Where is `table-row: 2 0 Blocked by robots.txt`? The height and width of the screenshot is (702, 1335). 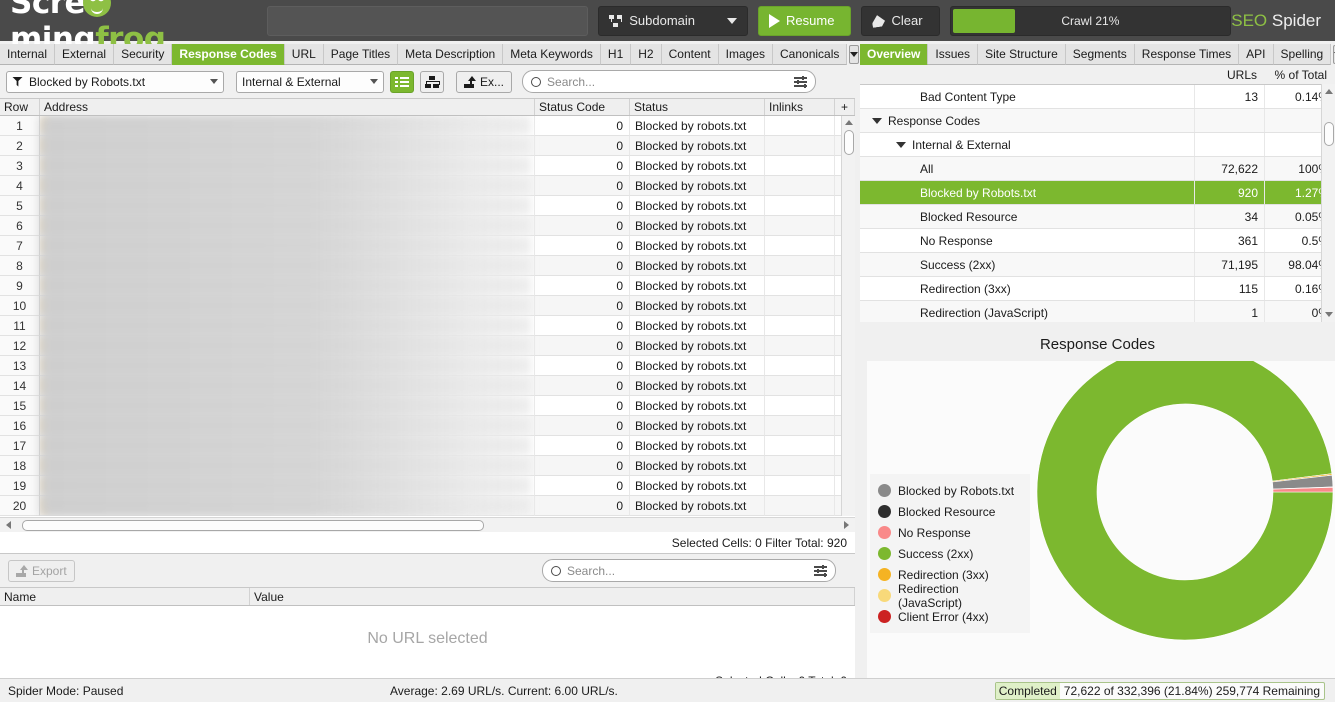
table-row: 2 0 Blocked by robots.txt is located at coordinates (427, 146).